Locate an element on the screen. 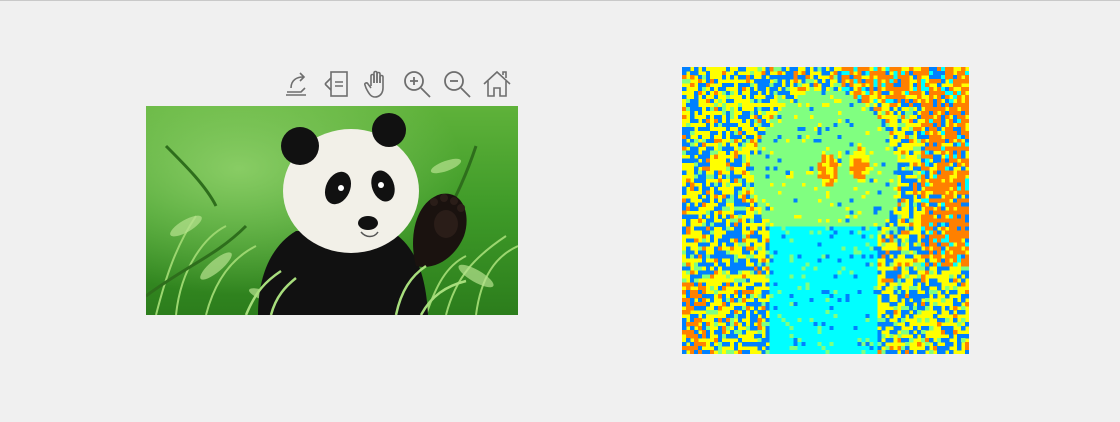  export-icon is located at coordinates (296, 84).